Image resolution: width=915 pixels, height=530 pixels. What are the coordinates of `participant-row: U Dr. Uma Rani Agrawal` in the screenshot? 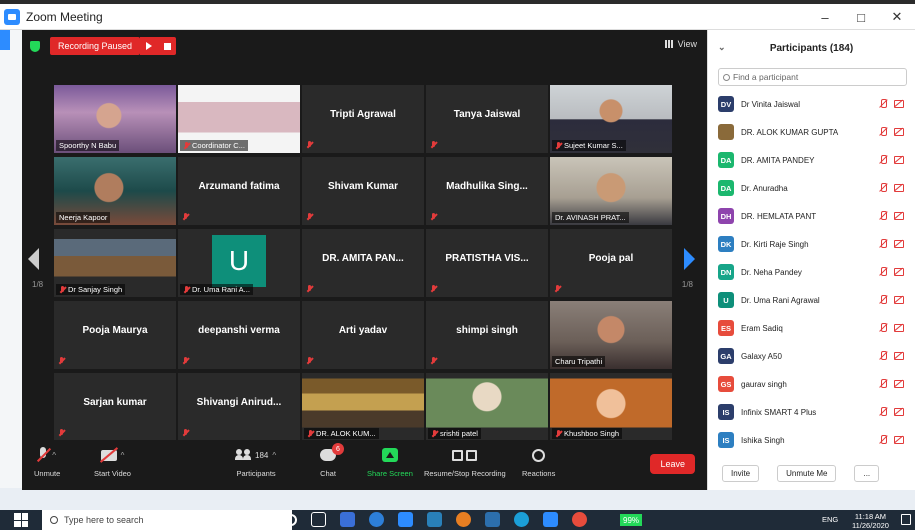 It's located at (811, 300).